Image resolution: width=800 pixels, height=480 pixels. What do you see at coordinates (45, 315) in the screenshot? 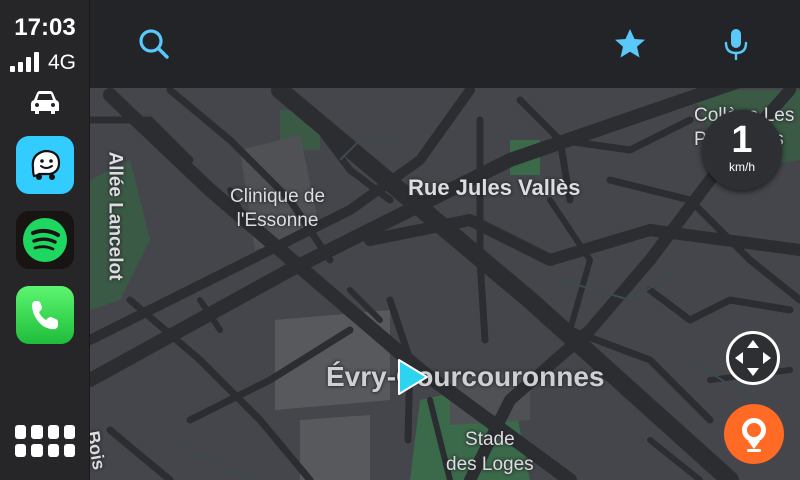
I see `phone-app-icon` at bounding box center [45, 315].